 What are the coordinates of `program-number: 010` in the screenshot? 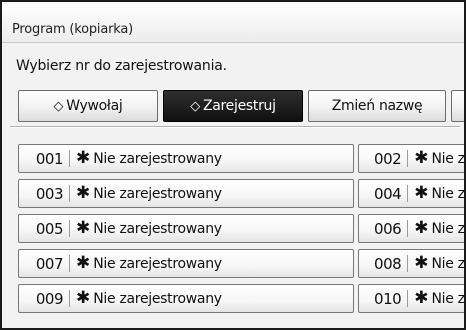 It's located at (388, 298).